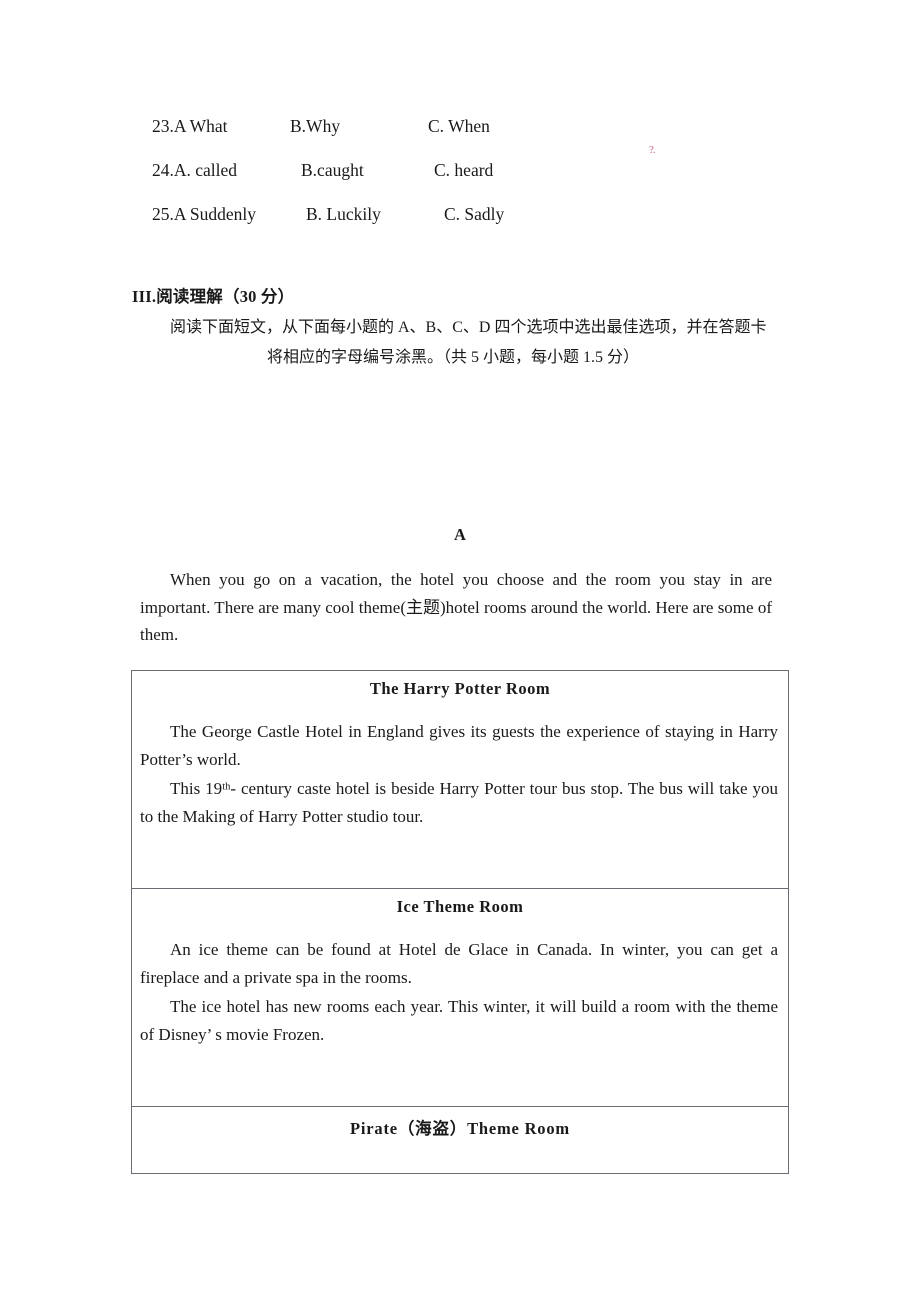  What do you see at coordinates (463, 170) in the screenshot?
I see `cloze-question-24-option-c: C. heard` at bounding box center [463, 170].